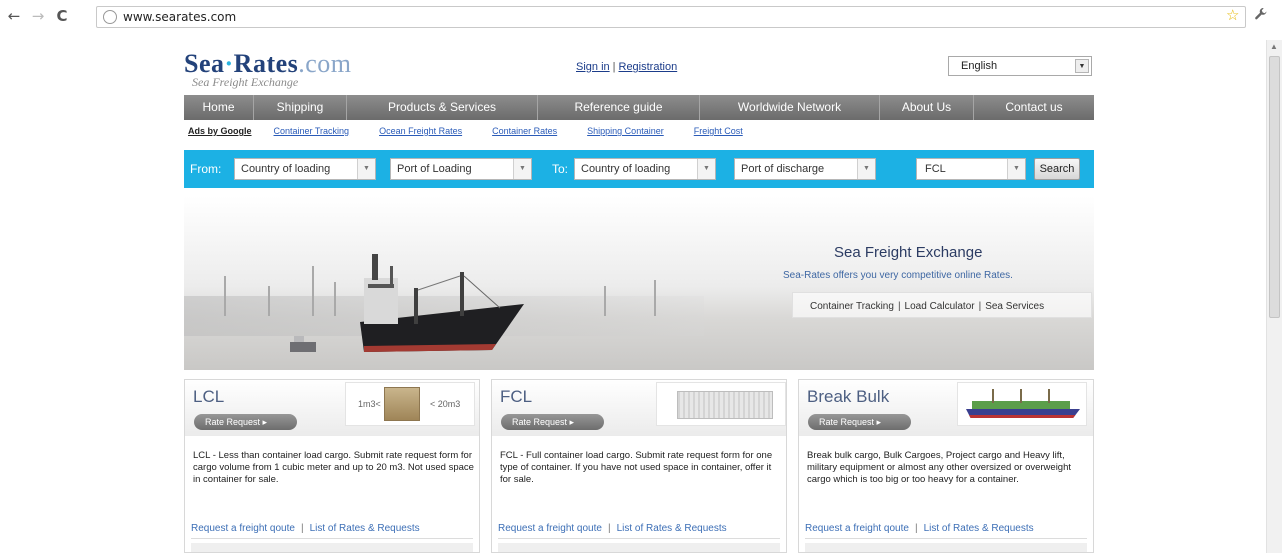 The height and width of the screenshot is (553, 1286). What do you see at coordinates (790, 107) in the screenshot?
I see `nav-worldwide-network: Worldwide Network` at bounding box center [790, 107].